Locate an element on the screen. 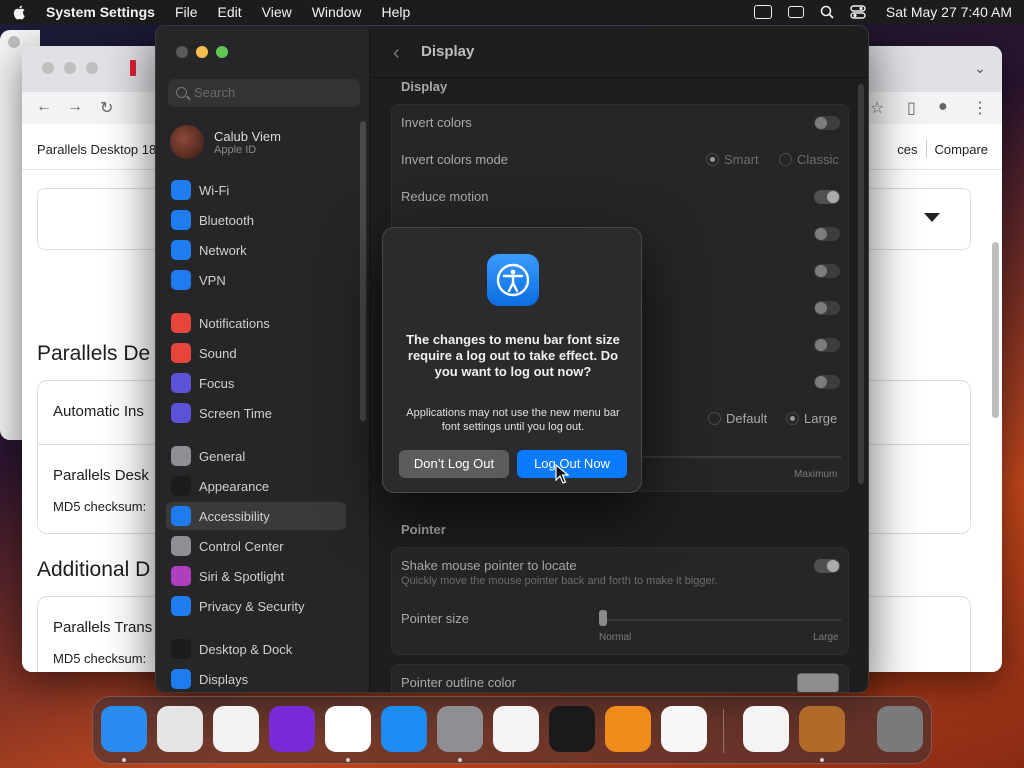  sidebar-item-general: General is located at coordinates (256, 456).